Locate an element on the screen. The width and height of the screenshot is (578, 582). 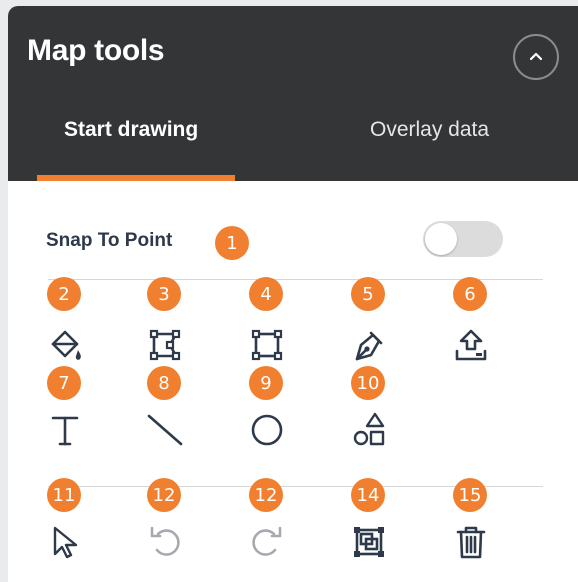
fill-bucket-icon is located at coordinates (66, 345).